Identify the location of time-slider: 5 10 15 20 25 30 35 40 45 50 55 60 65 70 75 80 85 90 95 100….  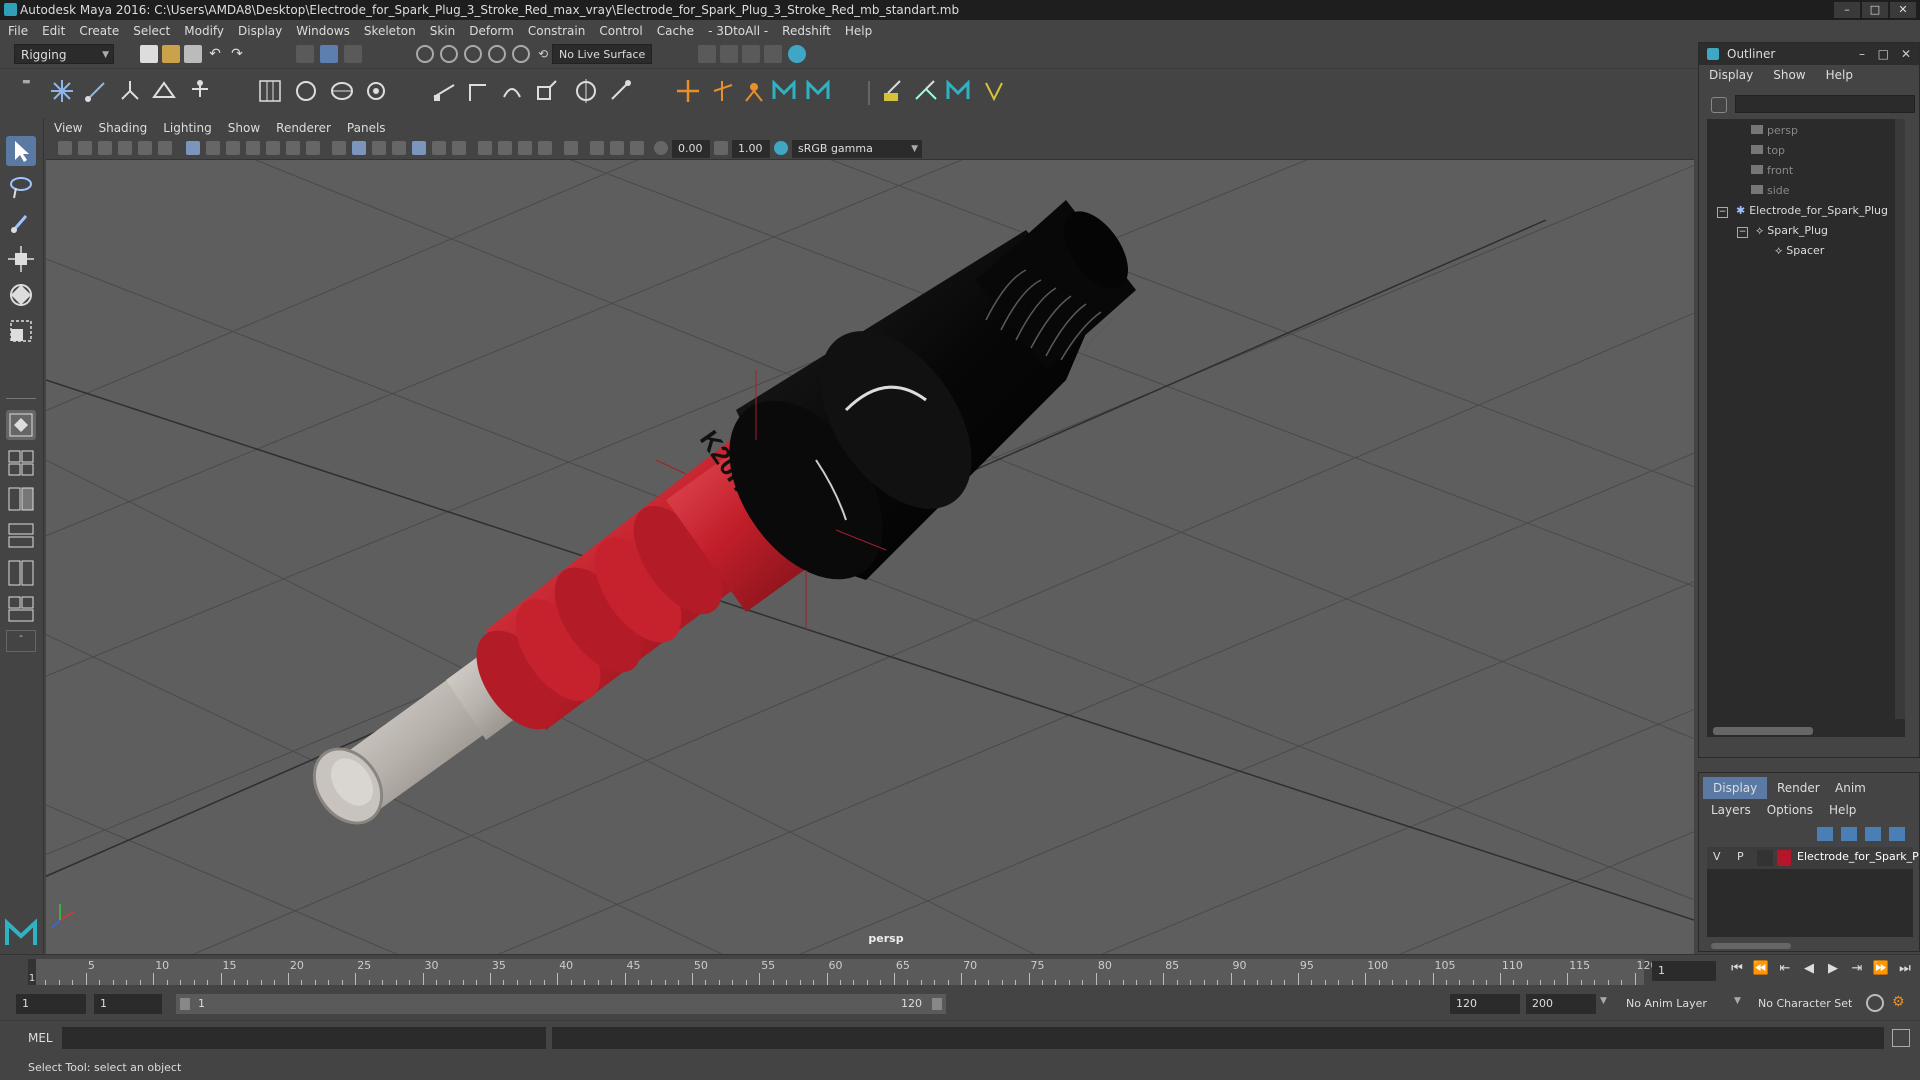
(960, 971).